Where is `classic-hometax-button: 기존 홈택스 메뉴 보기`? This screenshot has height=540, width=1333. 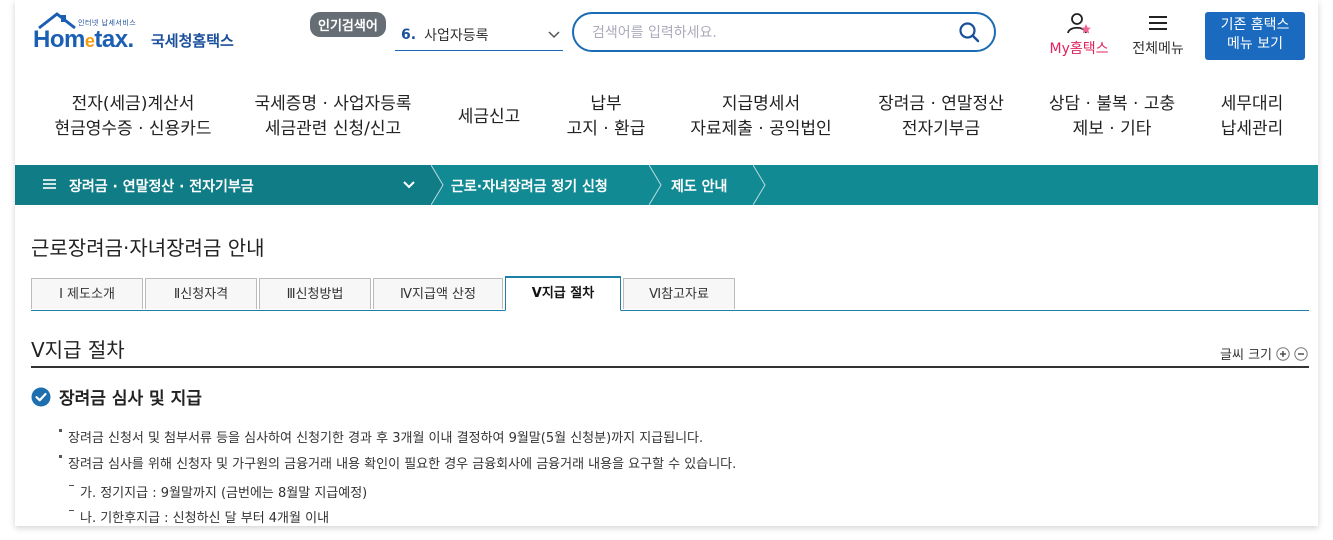
classic-hometax-button: 기존 홈택스 메뉴 보기 is located at coordinates (1255, 36).